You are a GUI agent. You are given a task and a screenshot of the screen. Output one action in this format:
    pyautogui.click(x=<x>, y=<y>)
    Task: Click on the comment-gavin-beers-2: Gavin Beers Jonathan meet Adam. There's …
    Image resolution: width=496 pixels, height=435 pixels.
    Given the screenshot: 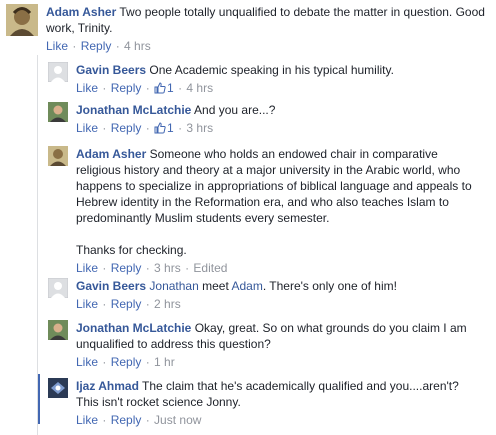 What is the action you would take?
    pyautogui.click(x=268, y=295)
    